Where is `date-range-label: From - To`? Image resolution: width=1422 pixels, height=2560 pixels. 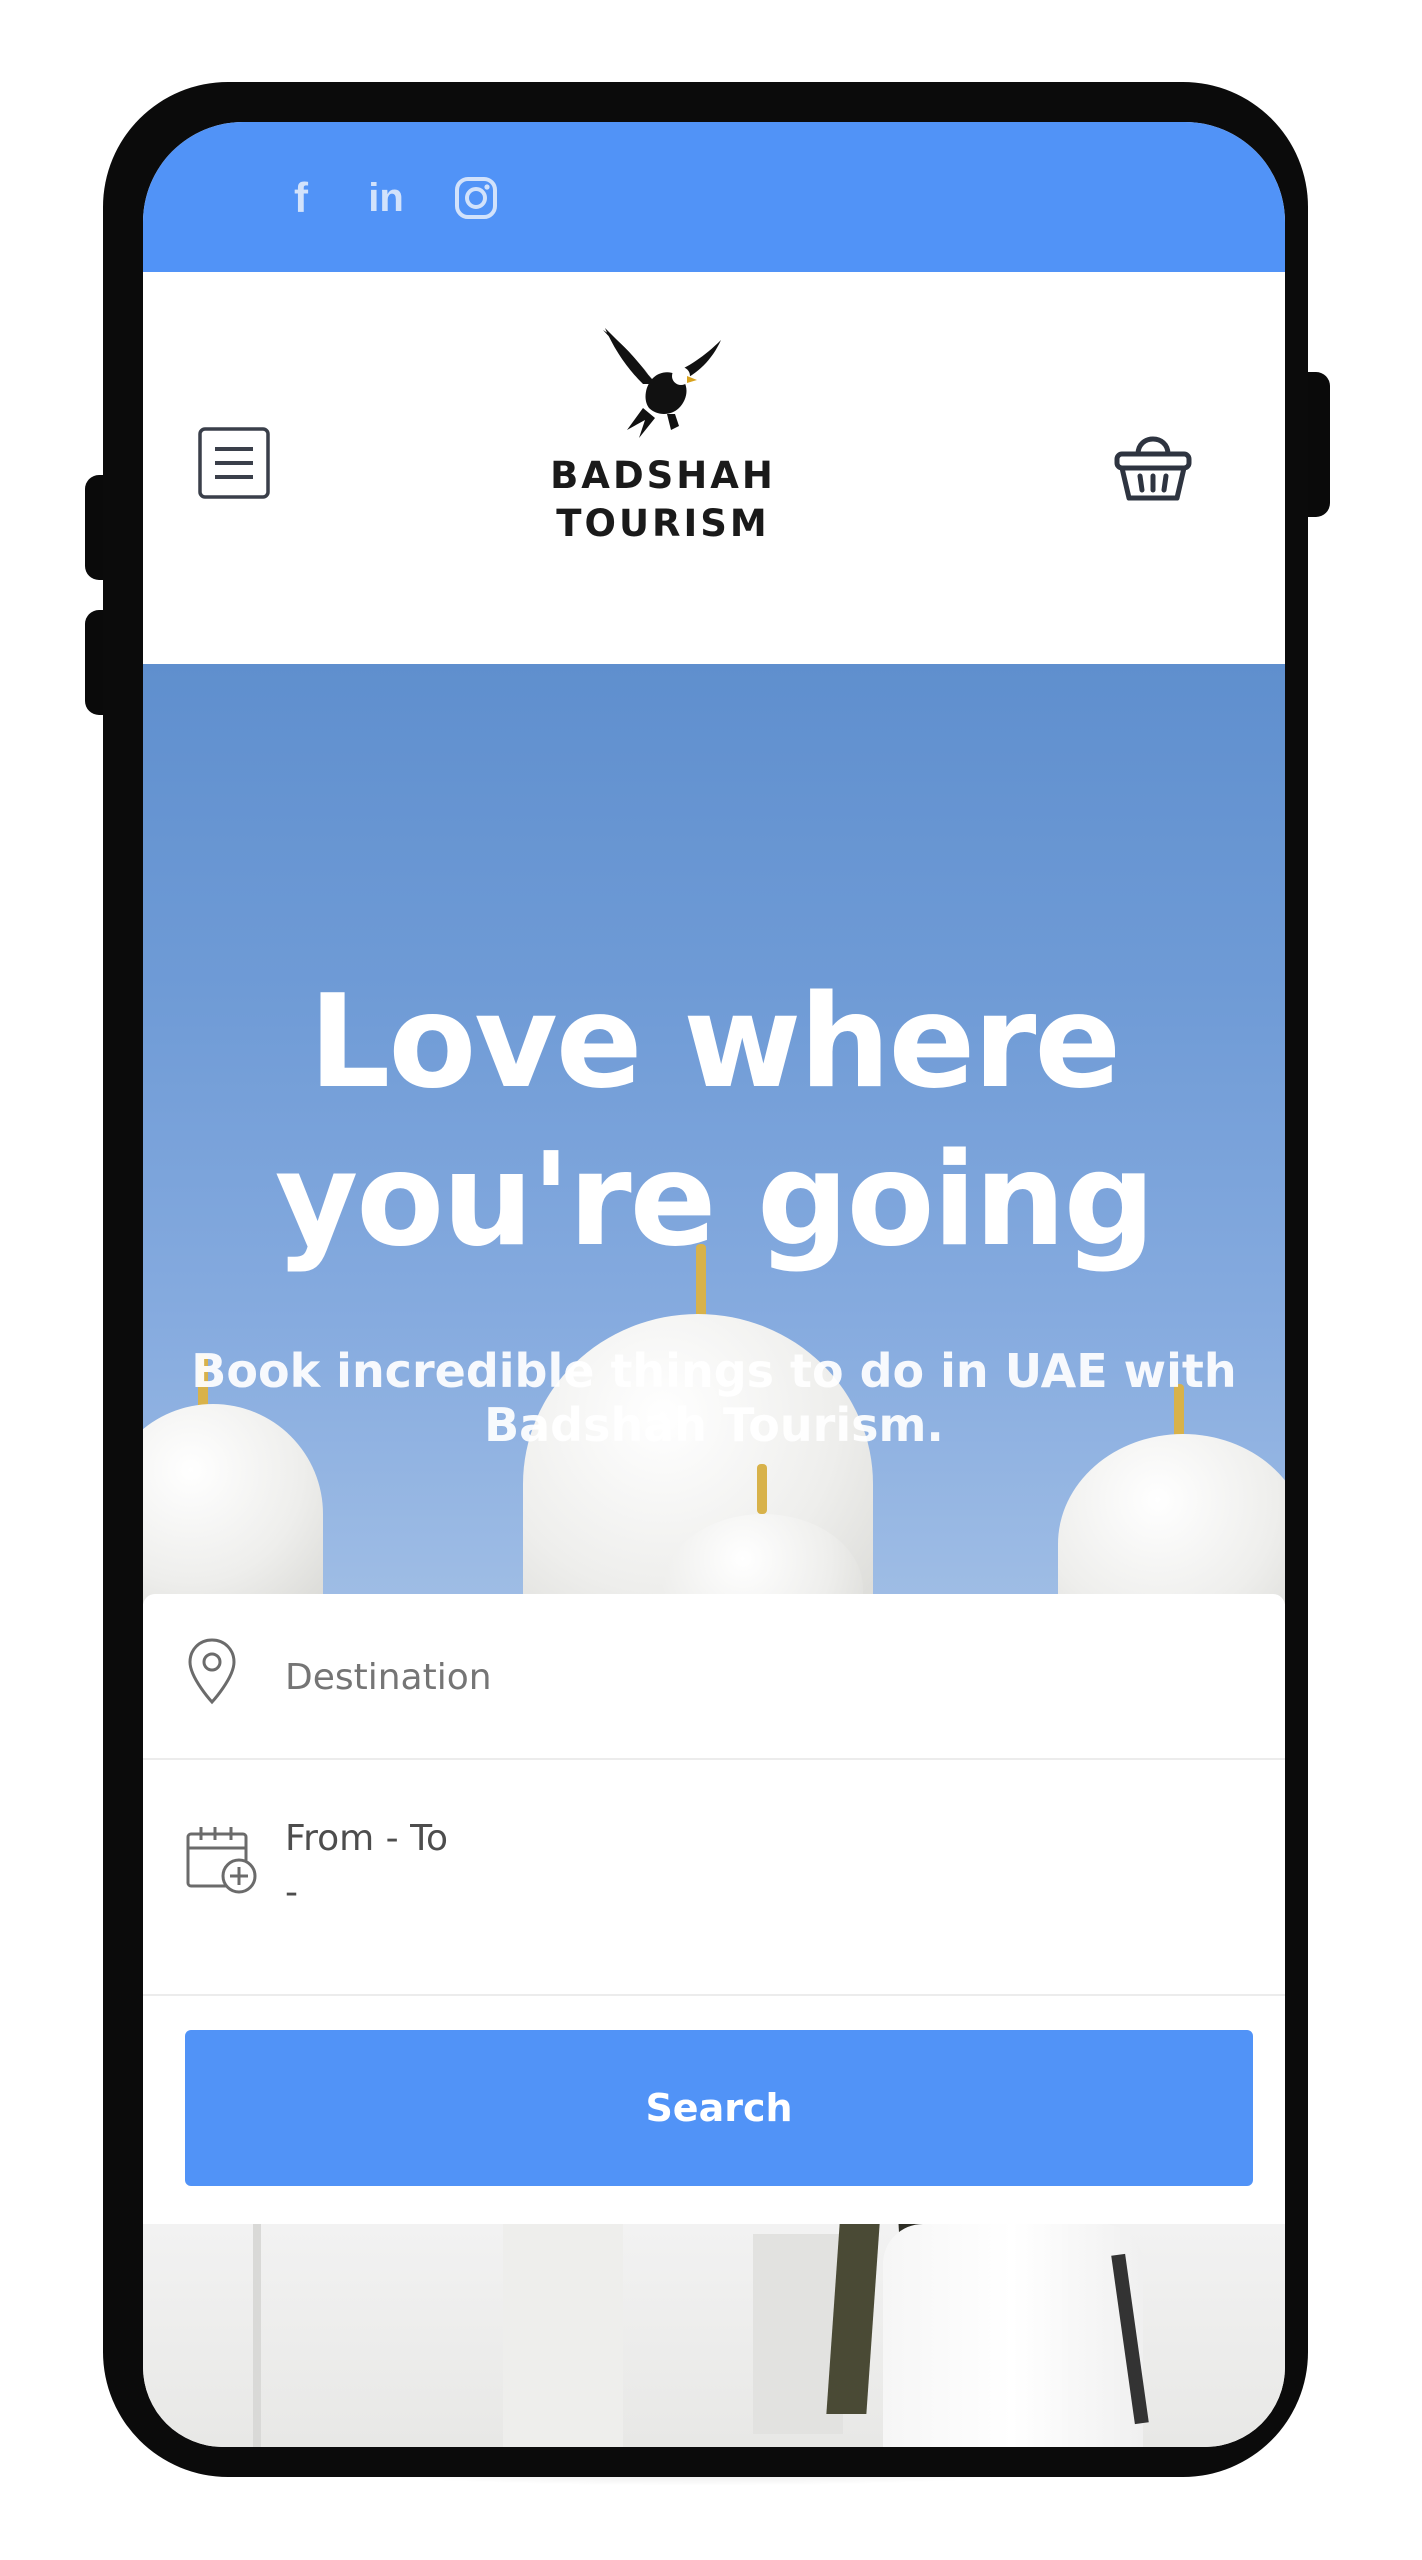 date-range-label: From - To is located at coordinates (366, 1838).